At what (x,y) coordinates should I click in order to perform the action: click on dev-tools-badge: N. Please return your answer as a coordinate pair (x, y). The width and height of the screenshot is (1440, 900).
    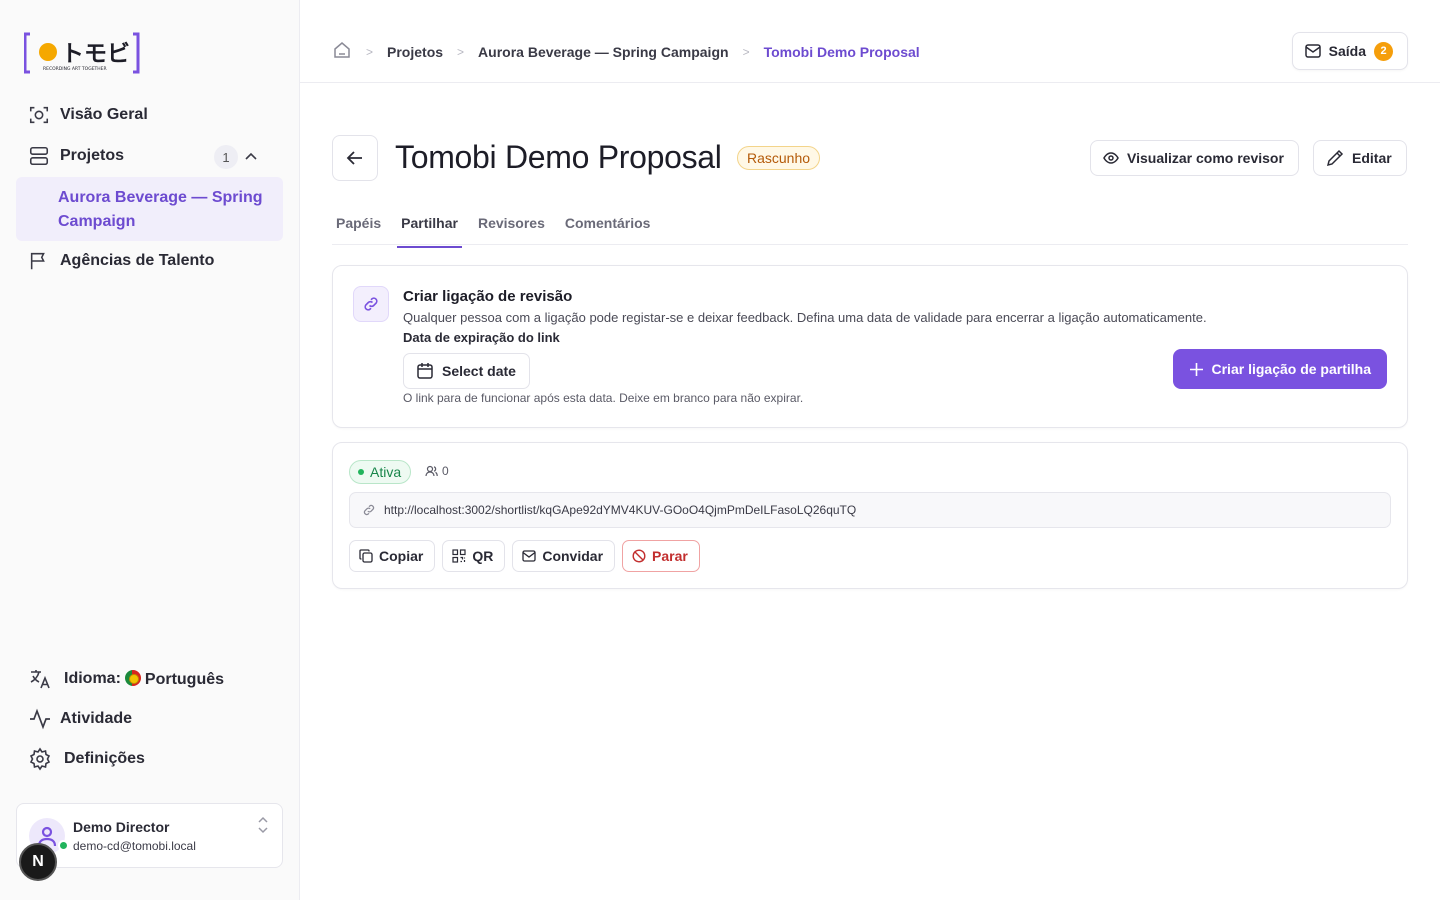
    Looking at the image, I should click on (38, 862).